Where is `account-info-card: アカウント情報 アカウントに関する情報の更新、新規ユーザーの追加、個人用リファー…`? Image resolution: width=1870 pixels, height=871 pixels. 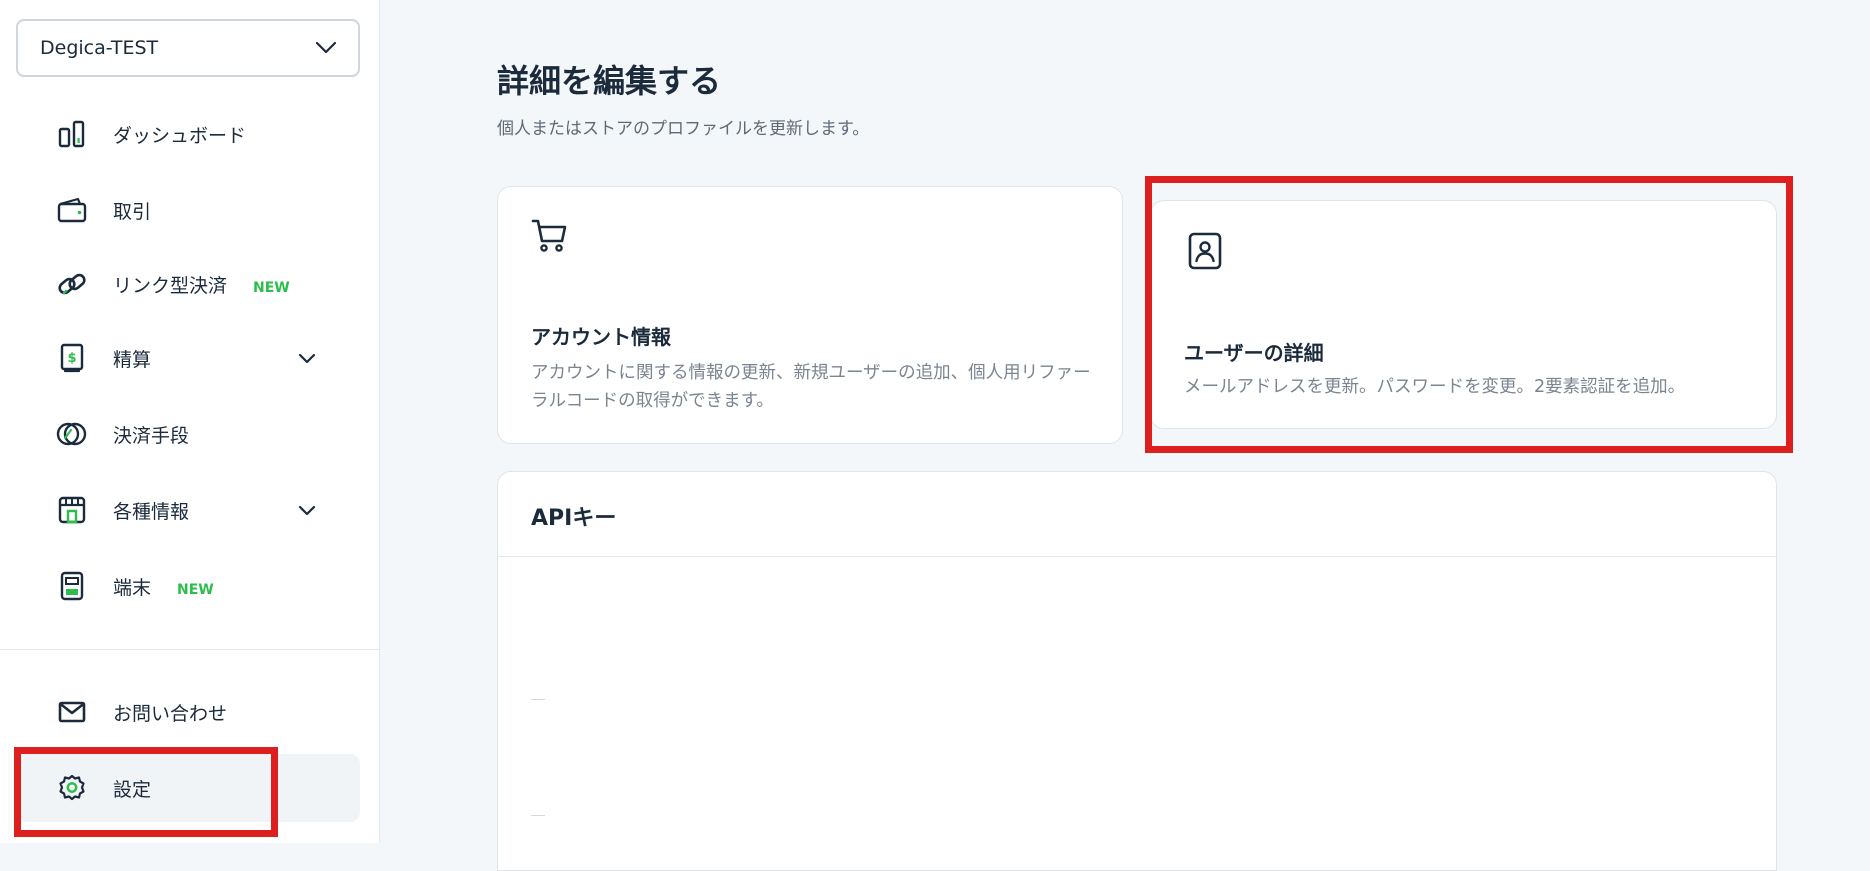
account-info-card: アカウント情報 アカウントに関する情報の更新、新規ユーザーの追加、個人用リファー… is located at coordinates (810, 315).